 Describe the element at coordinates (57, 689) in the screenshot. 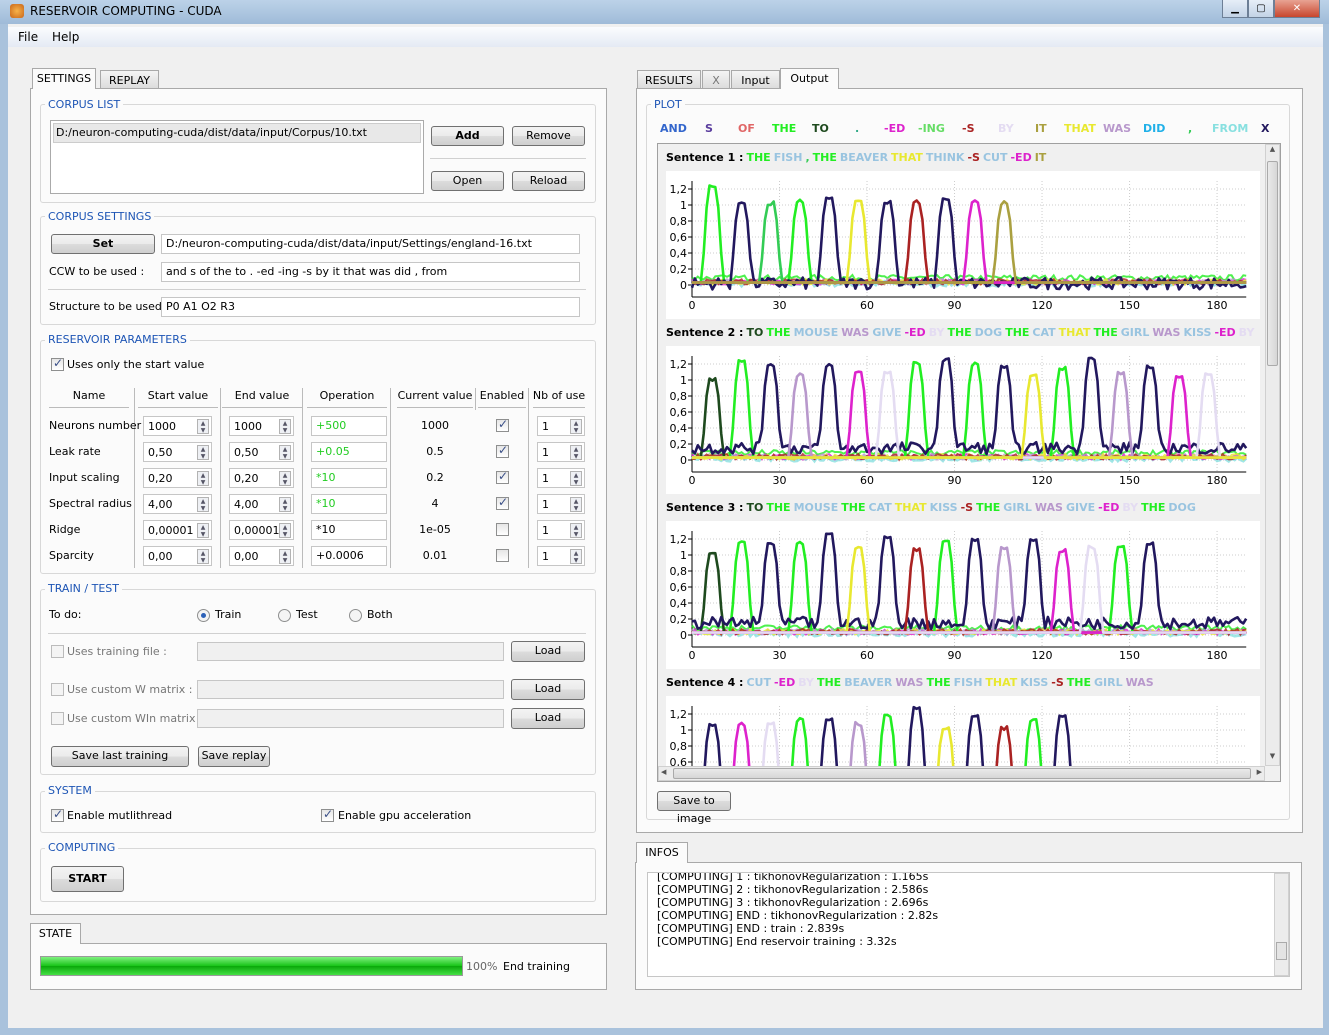

I see `w-matrix-checkbox` at that location.